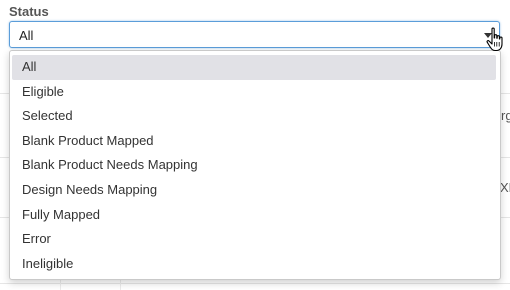  I want to click on status-option-selected: Selected, so click(254, 116).